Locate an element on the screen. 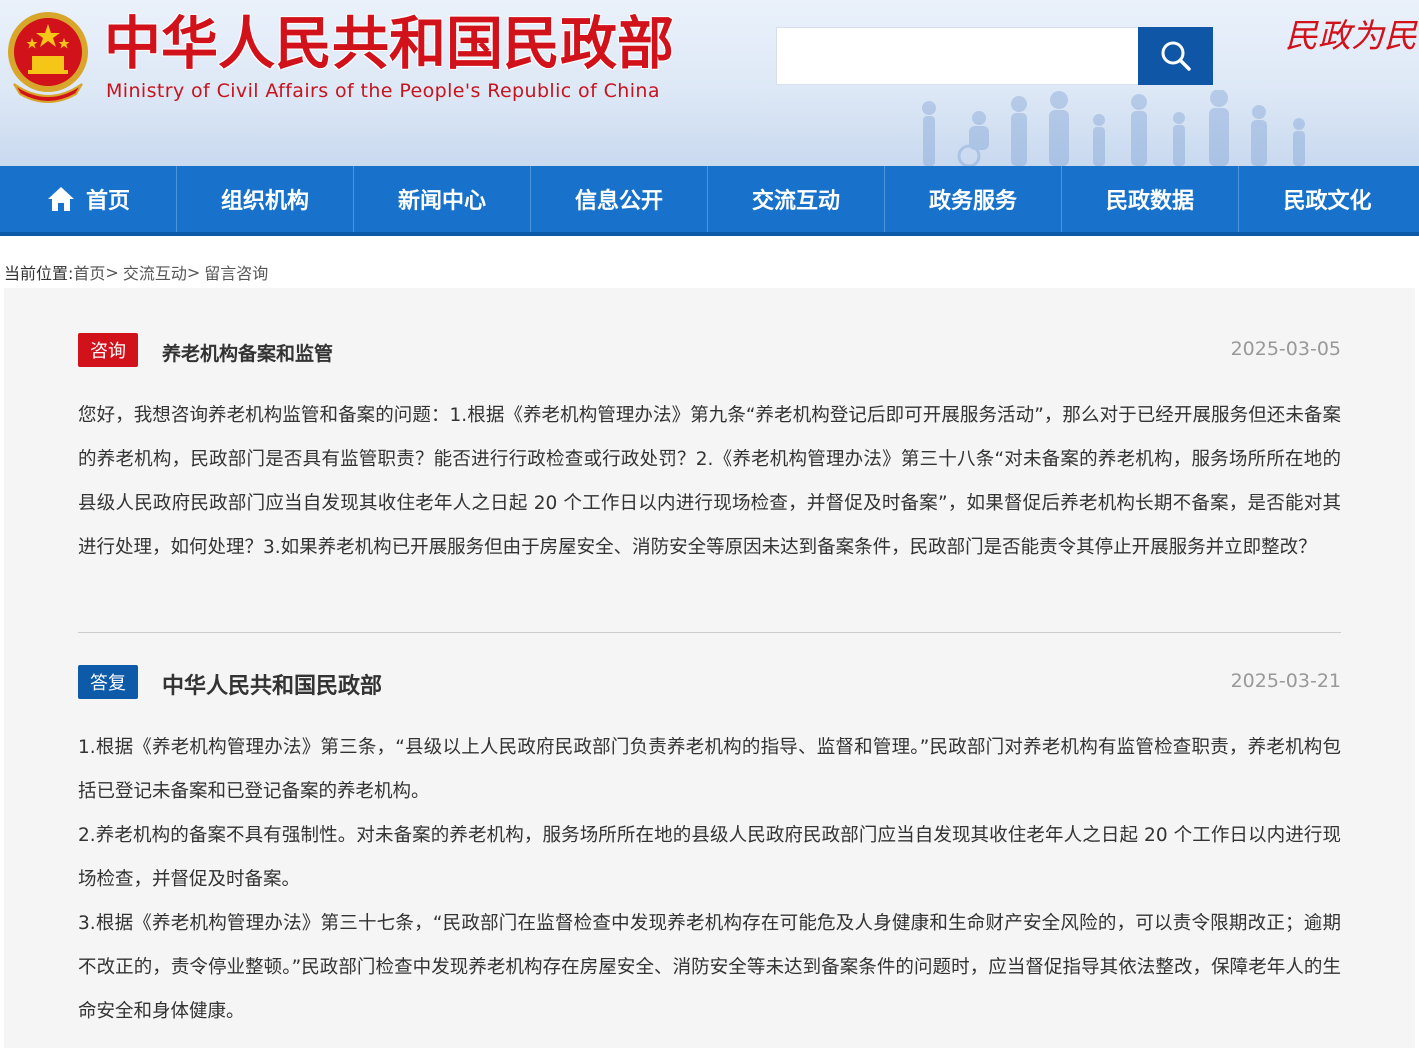 The image size is (1419, 1048). search-icon is located at coordinates (1176, 56).